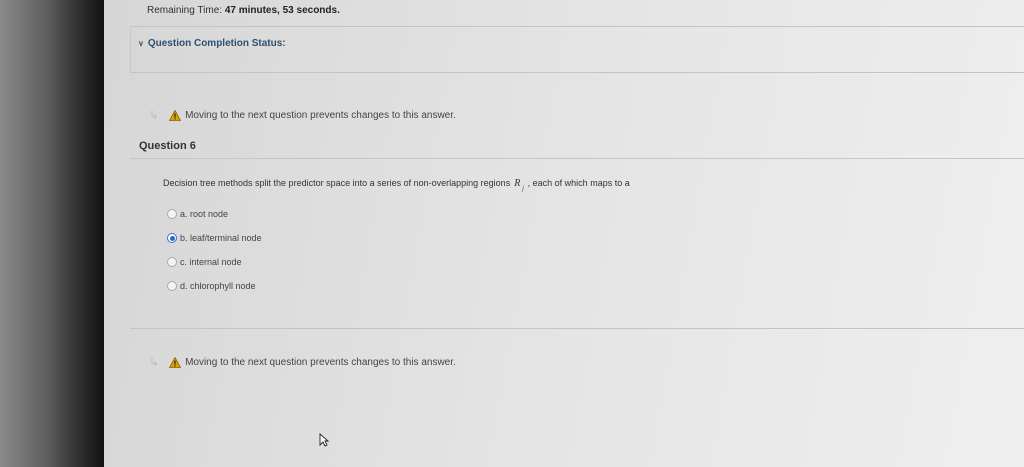 The width and height of the screenshot is (1024, 467). What do you see at coordinates (52, 233) in the screenshot?
I see `monitor-bezel` at bounding box center [52, 233].